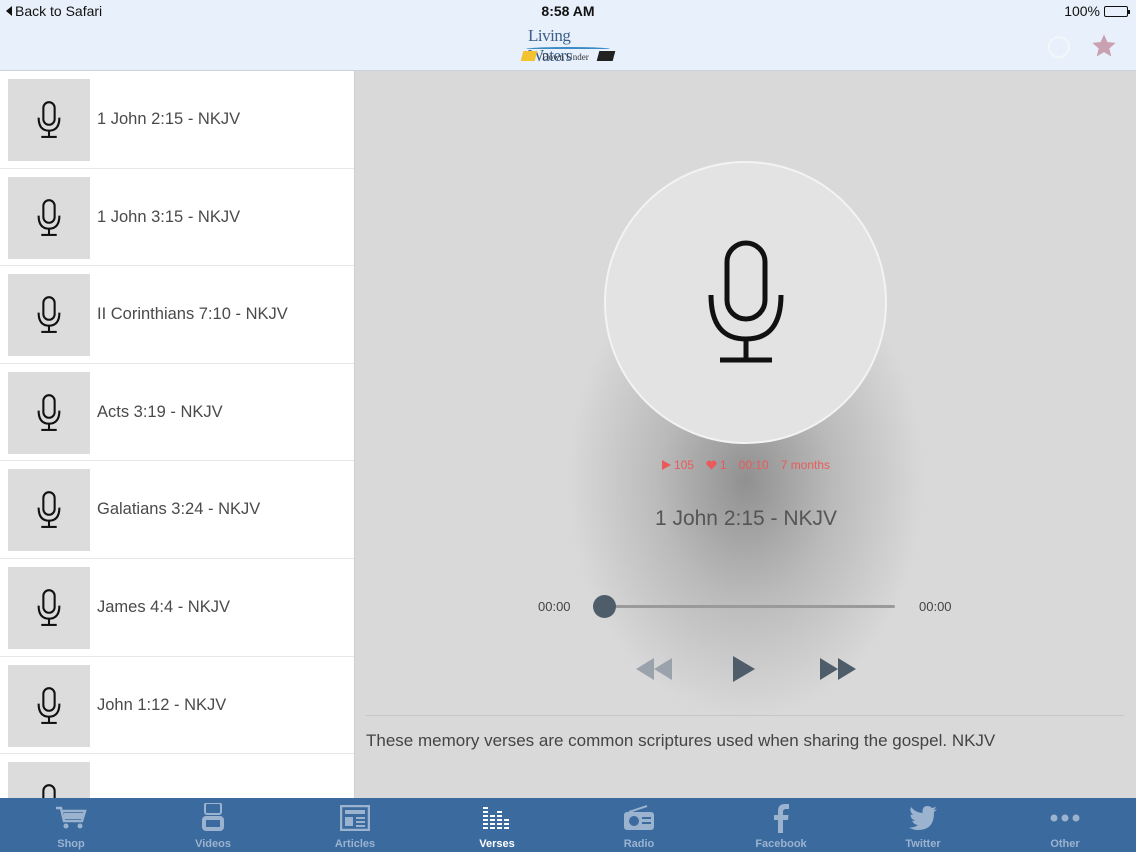 This screenshot has width=1136, height=852. I want to click on tab-label: Verses, so click(497, 844).